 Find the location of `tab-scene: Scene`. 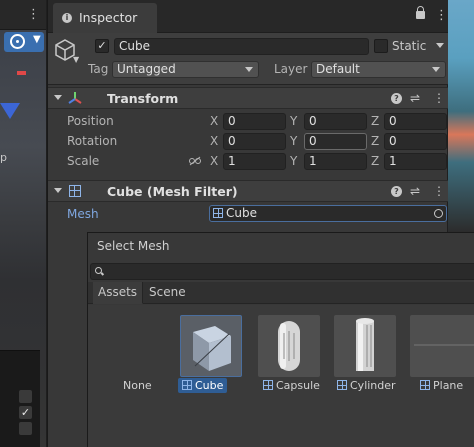

tab-scene: Scene is located at coordinates (167, 293).